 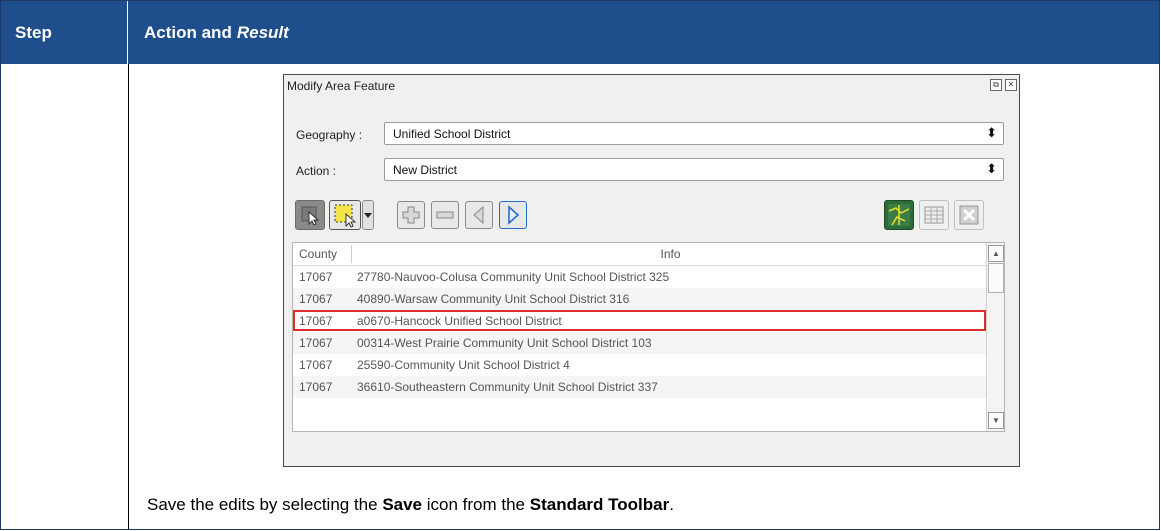 What do you see at coordinates (463, 365) in the screenshot?
I see `info-cell: 25590-Community Unit School District 4` at bounding box center [463, 365].